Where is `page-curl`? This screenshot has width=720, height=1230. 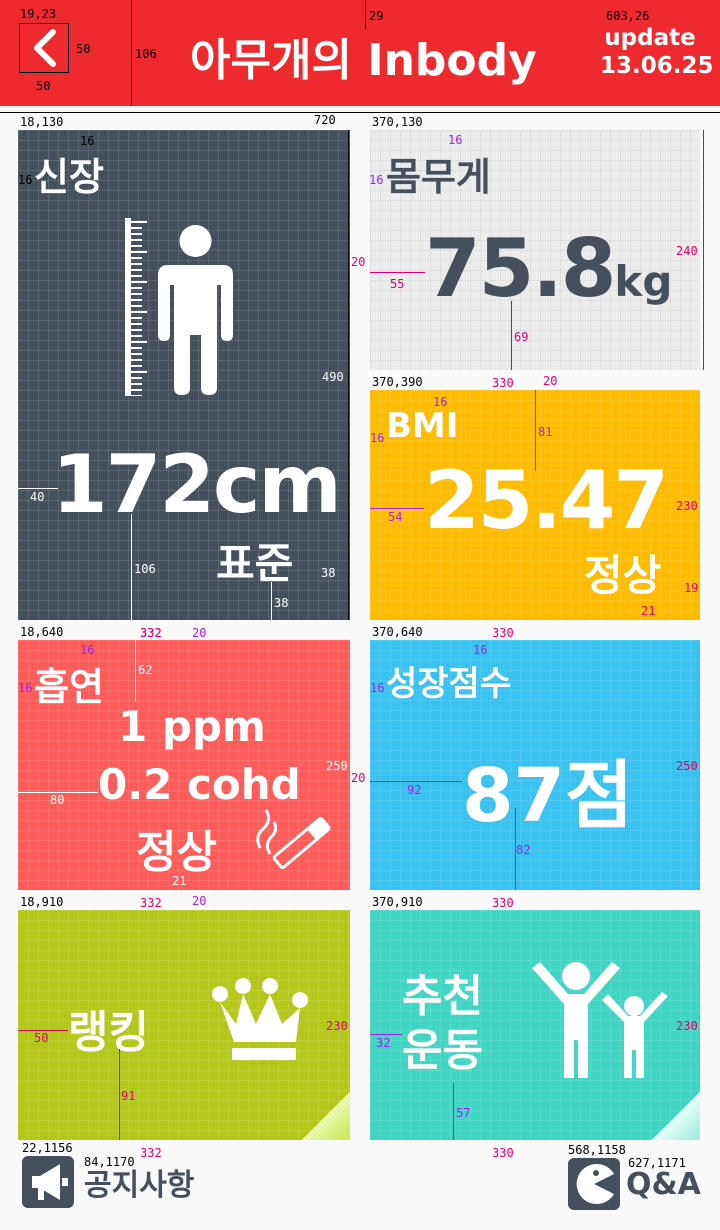 page-curl is located at coordinates (676, 1116).